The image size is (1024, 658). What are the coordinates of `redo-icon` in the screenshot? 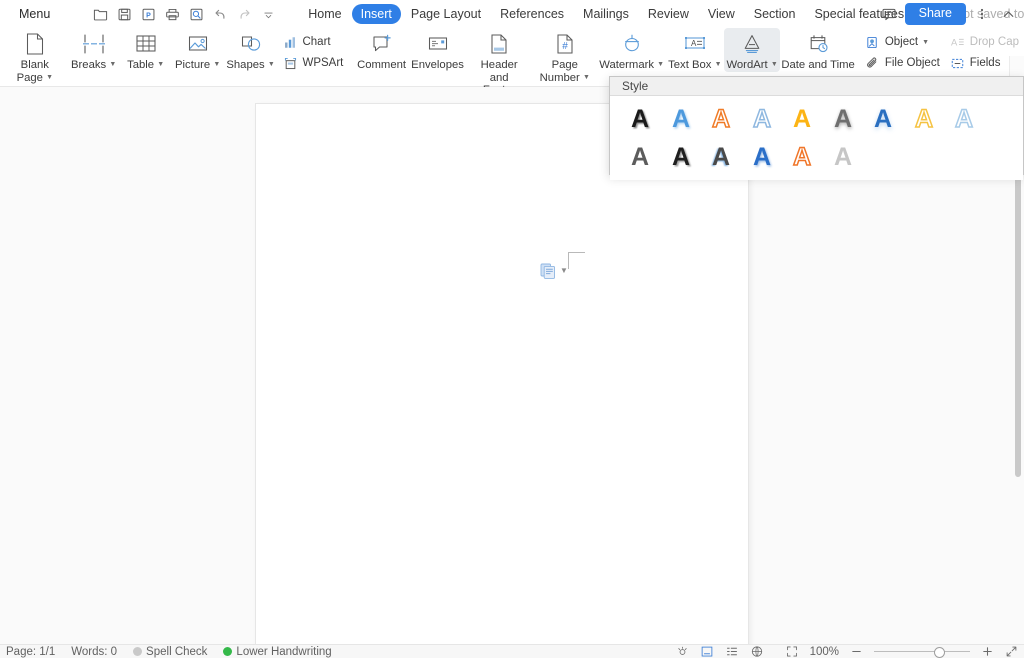 It's located at (244, 14).